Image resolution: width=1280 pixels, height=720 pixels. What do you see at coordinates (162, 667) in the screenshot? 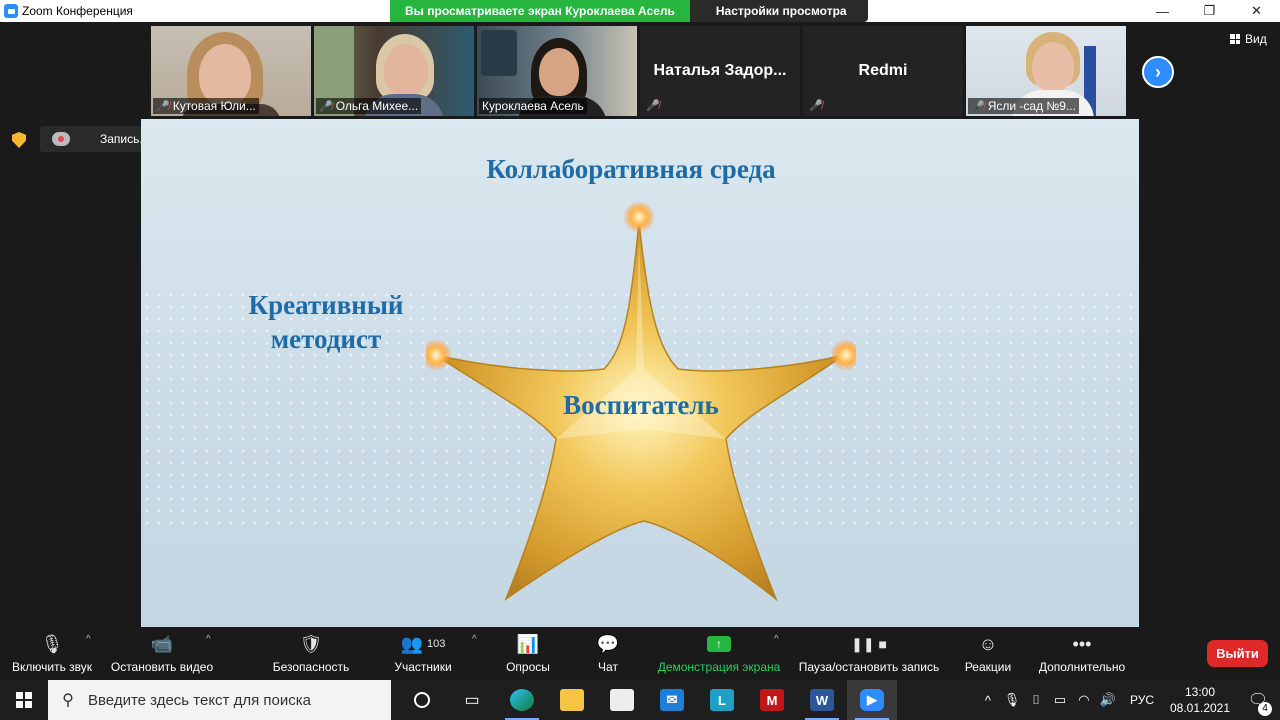
I see `stop-video-label: Остановить видео` at bounding box center [162, 667].